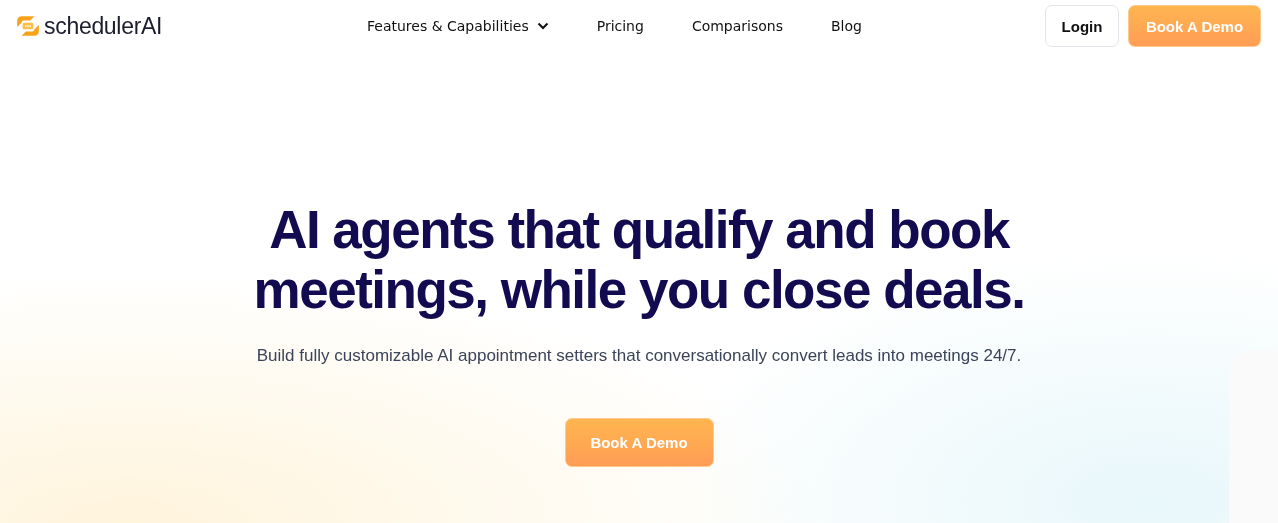 The width and height of the screenshot is (1278, 523). Describe the element at coordinates (639, 290) in the screenshot. I see `hero-title: meetings, while you close deals.` at that location.